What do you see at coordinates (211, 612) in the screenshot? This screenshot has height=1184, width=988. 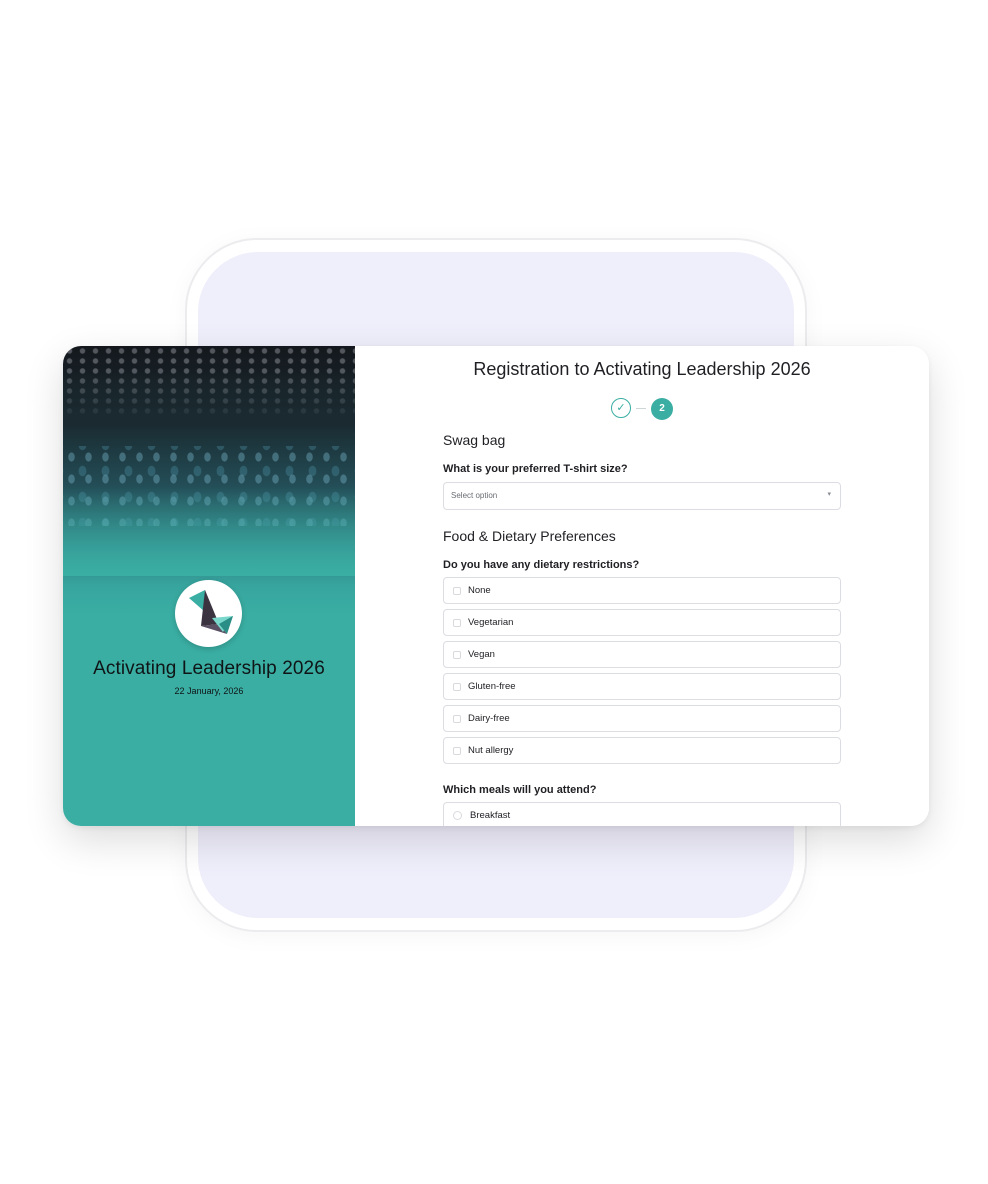 I see `origami-bird-icon` at bounding box center [211, 612].